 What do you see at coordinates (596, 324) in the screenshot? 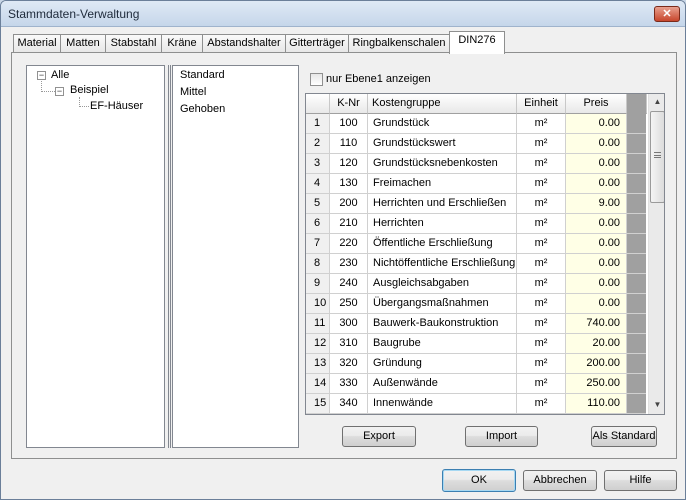
I see `cell-preis: 740.00` at bounding box center [596, 324].